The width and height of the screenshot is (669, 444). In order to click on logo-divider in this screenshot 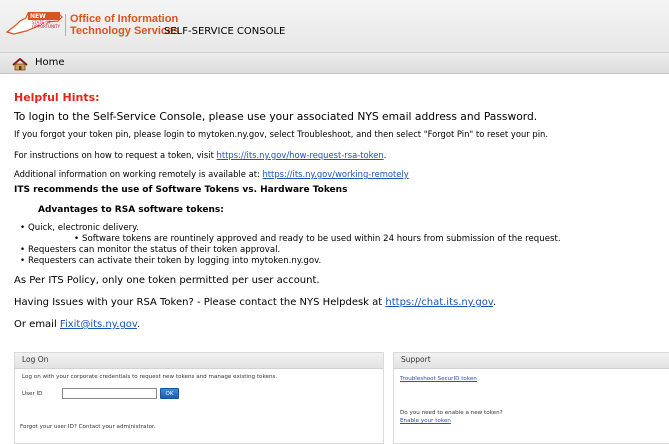, I will do `click(65, 25)`.